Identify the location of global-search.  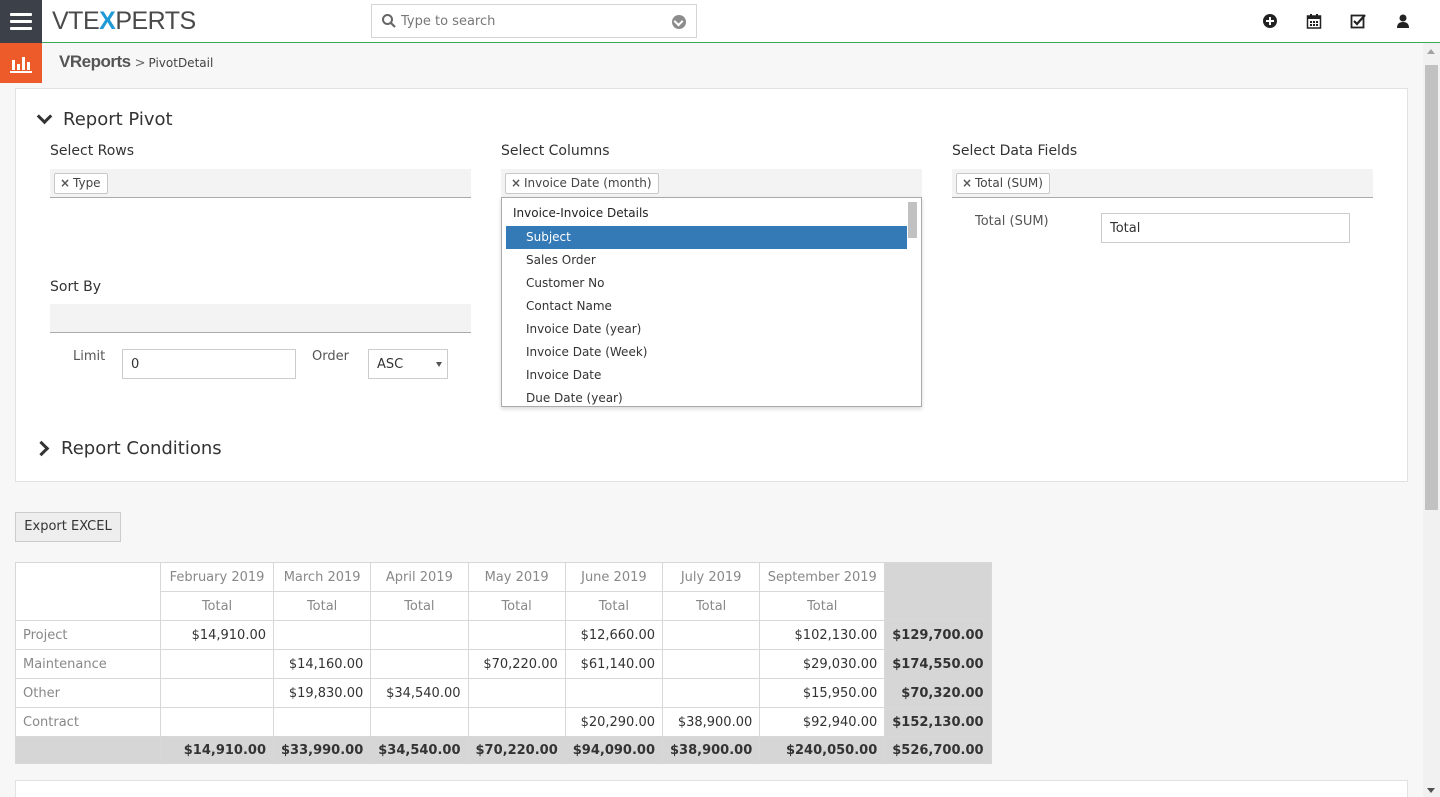
(534, 21).